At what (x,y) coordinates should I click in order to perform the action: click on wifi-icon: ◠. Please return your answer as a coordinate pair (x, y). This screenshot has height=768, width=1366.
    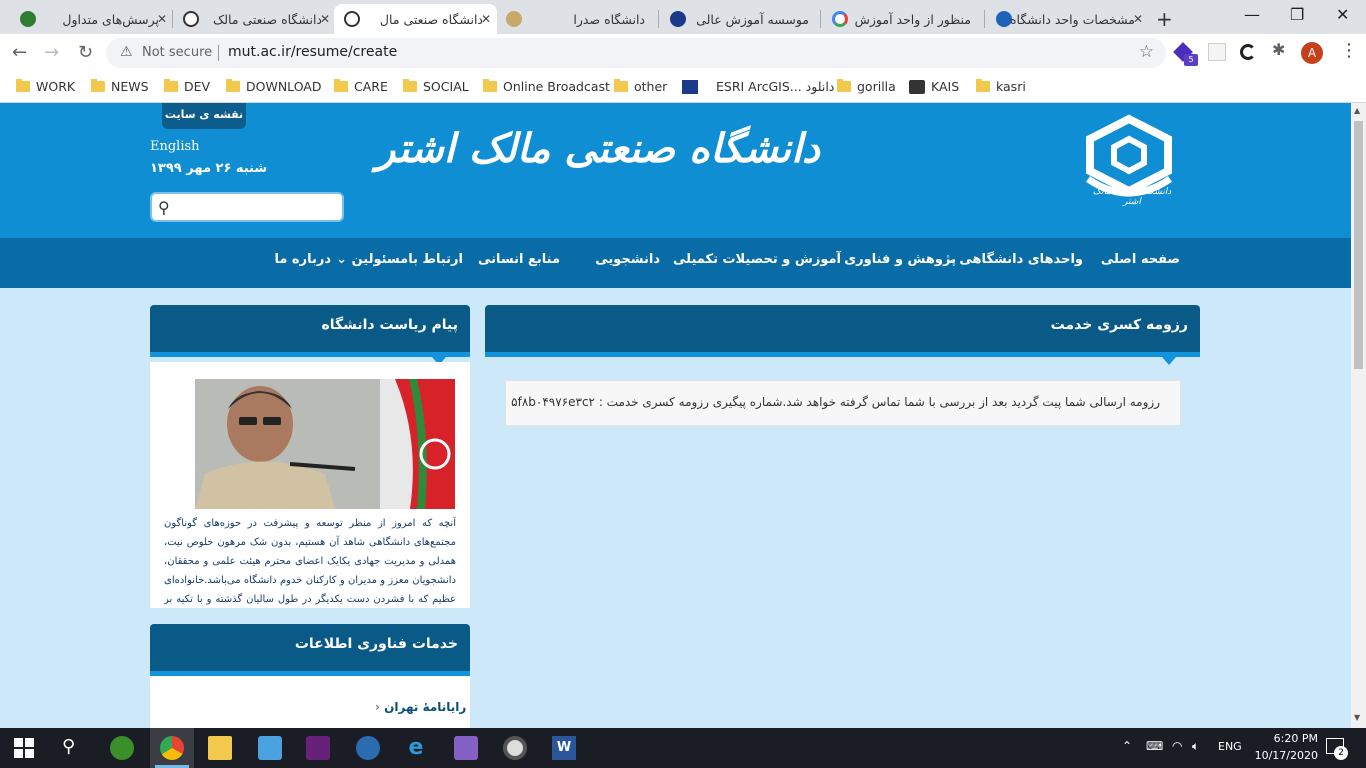
    Looking at the image, I should click on (1177, 746).